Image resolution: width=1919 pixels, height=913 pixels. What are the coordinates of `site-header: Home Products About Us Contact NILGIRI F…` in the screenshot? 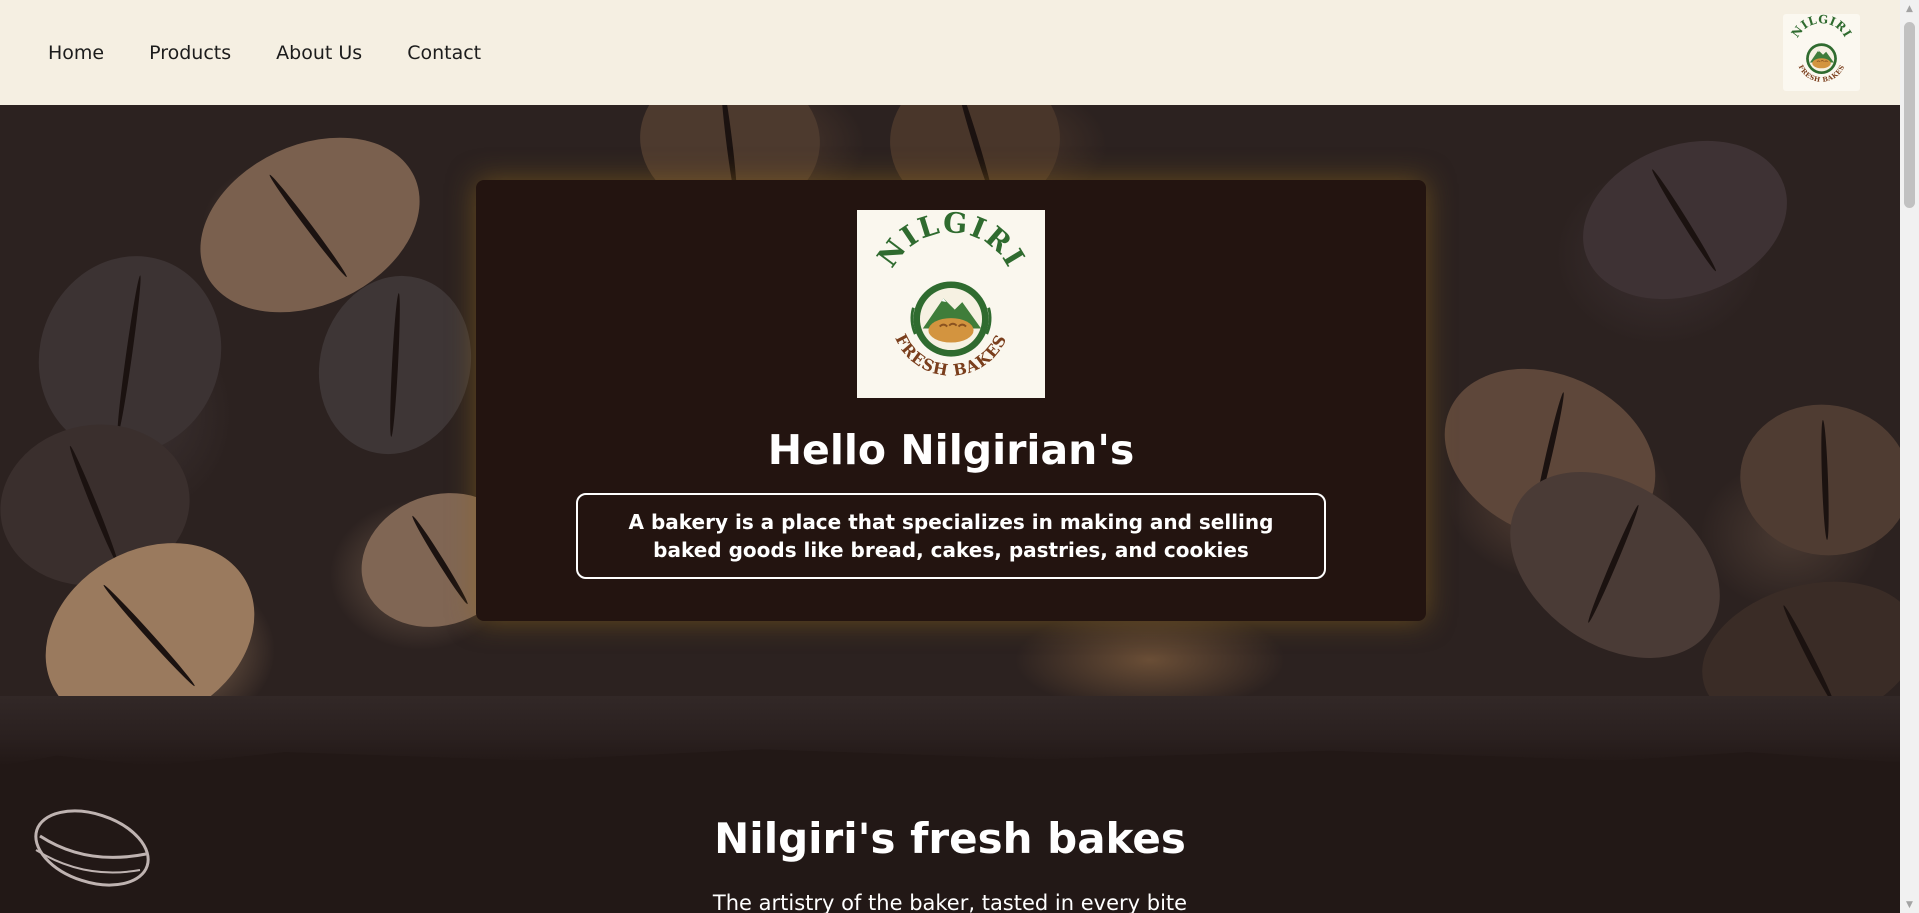 It's located at (950, 52).